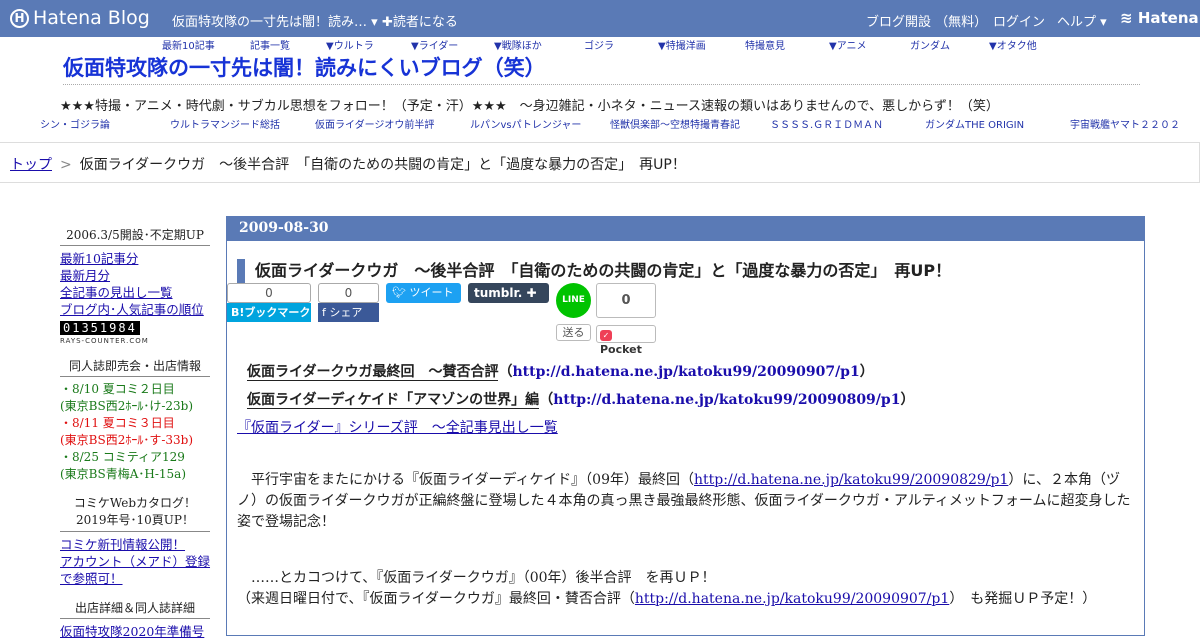 The image size is (1200, 640). What do you see at coordinates (135, 236) in the screenshot?
I see `sidebar-heading: 2006.3/5開設･不定期UP` at bounding box center [135, 236].